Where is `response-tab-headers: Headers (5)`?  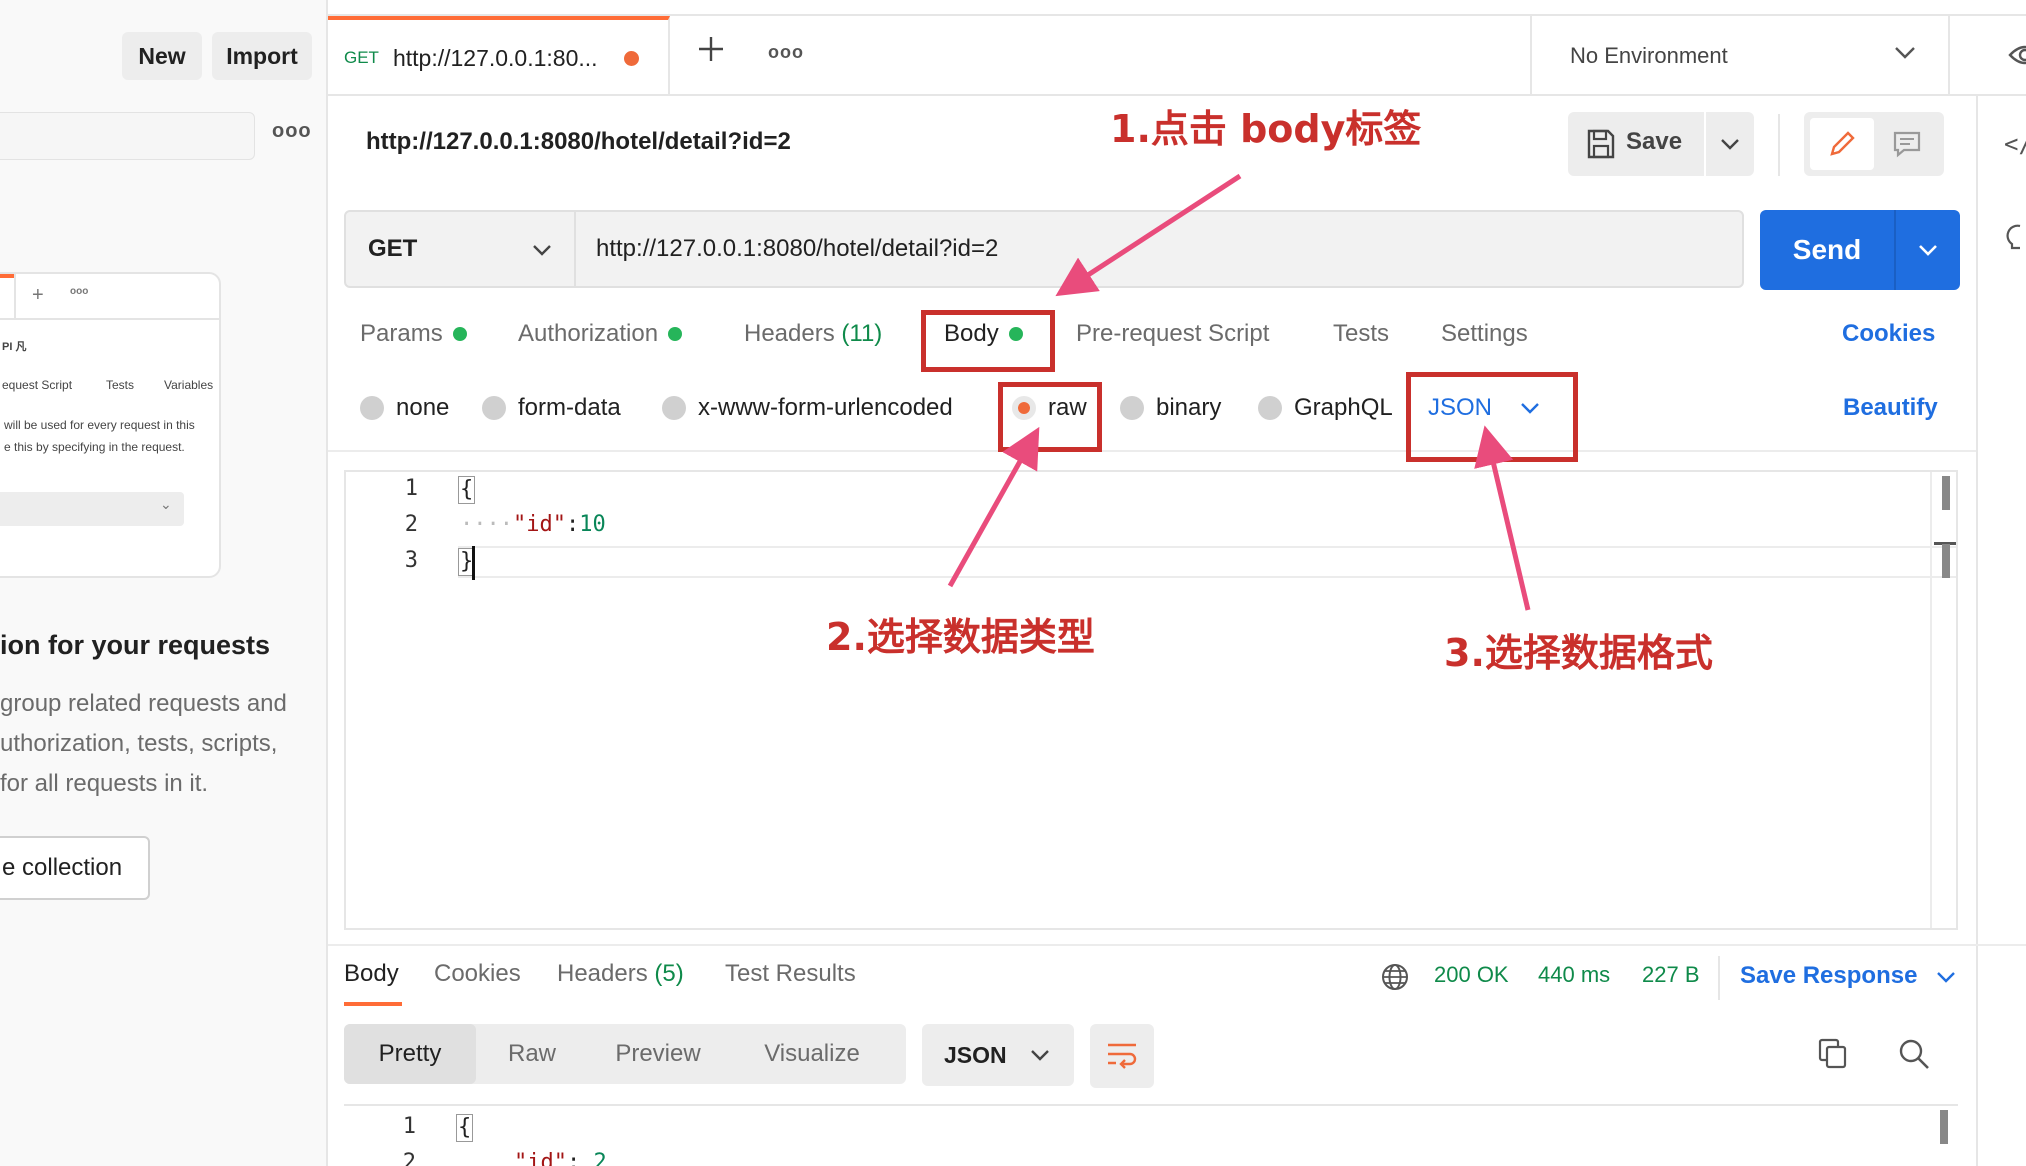
response-tab-headers: Headers (5) is located at coordinates (620, 974).